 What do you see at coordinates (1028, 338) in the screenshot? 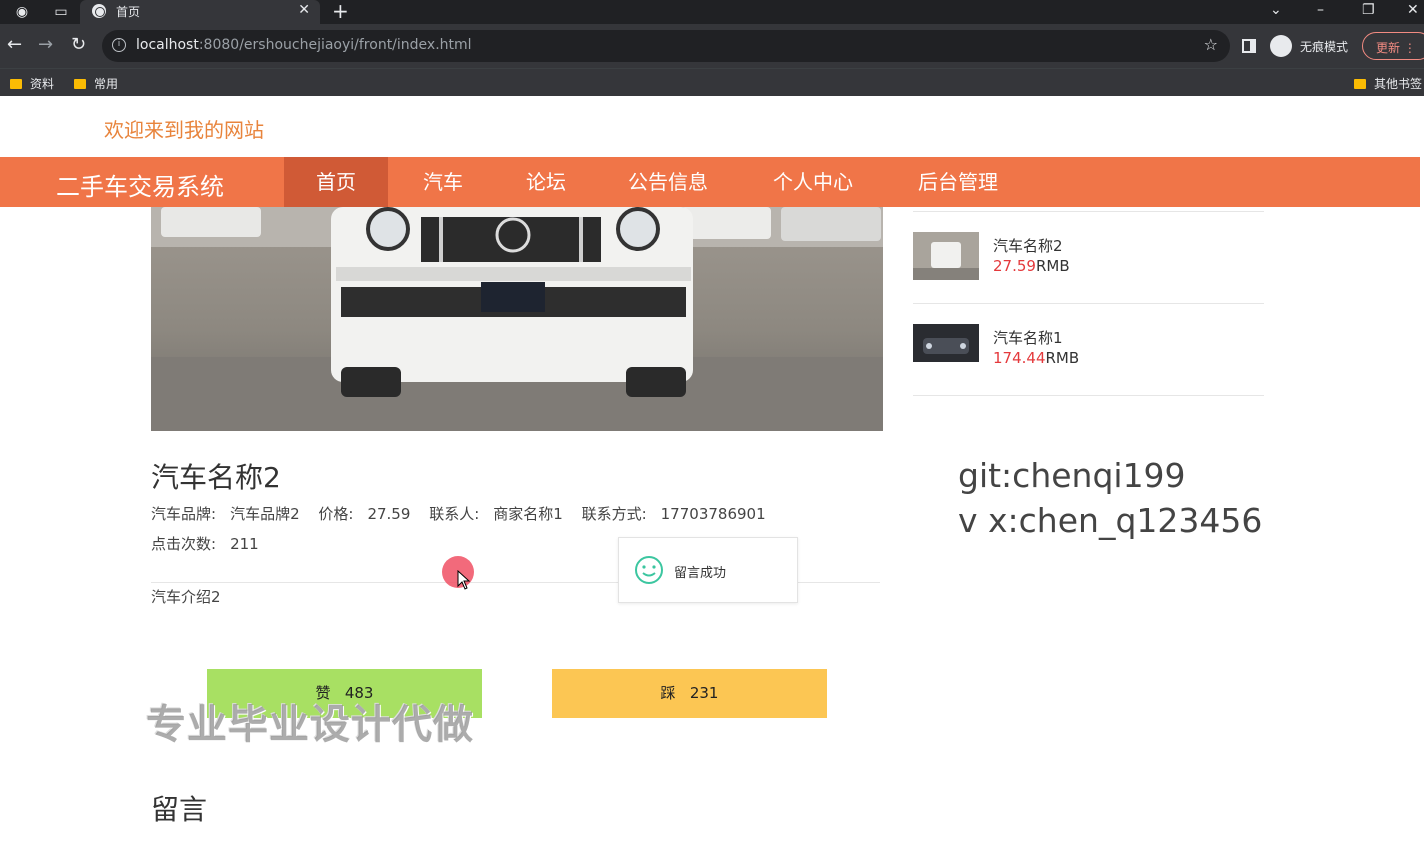
I see `list-item-name: 汽车名称1` at bounding box center [1028, 338].